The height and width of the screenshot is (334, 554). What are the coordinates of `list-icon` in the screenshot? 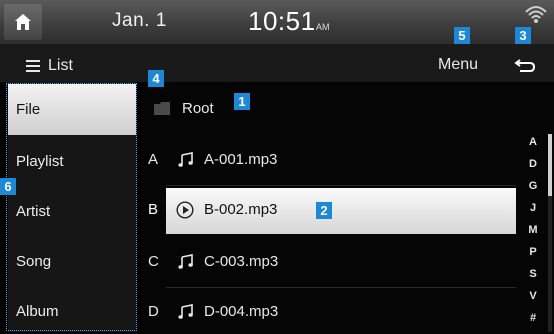 It's located at (33, 66).